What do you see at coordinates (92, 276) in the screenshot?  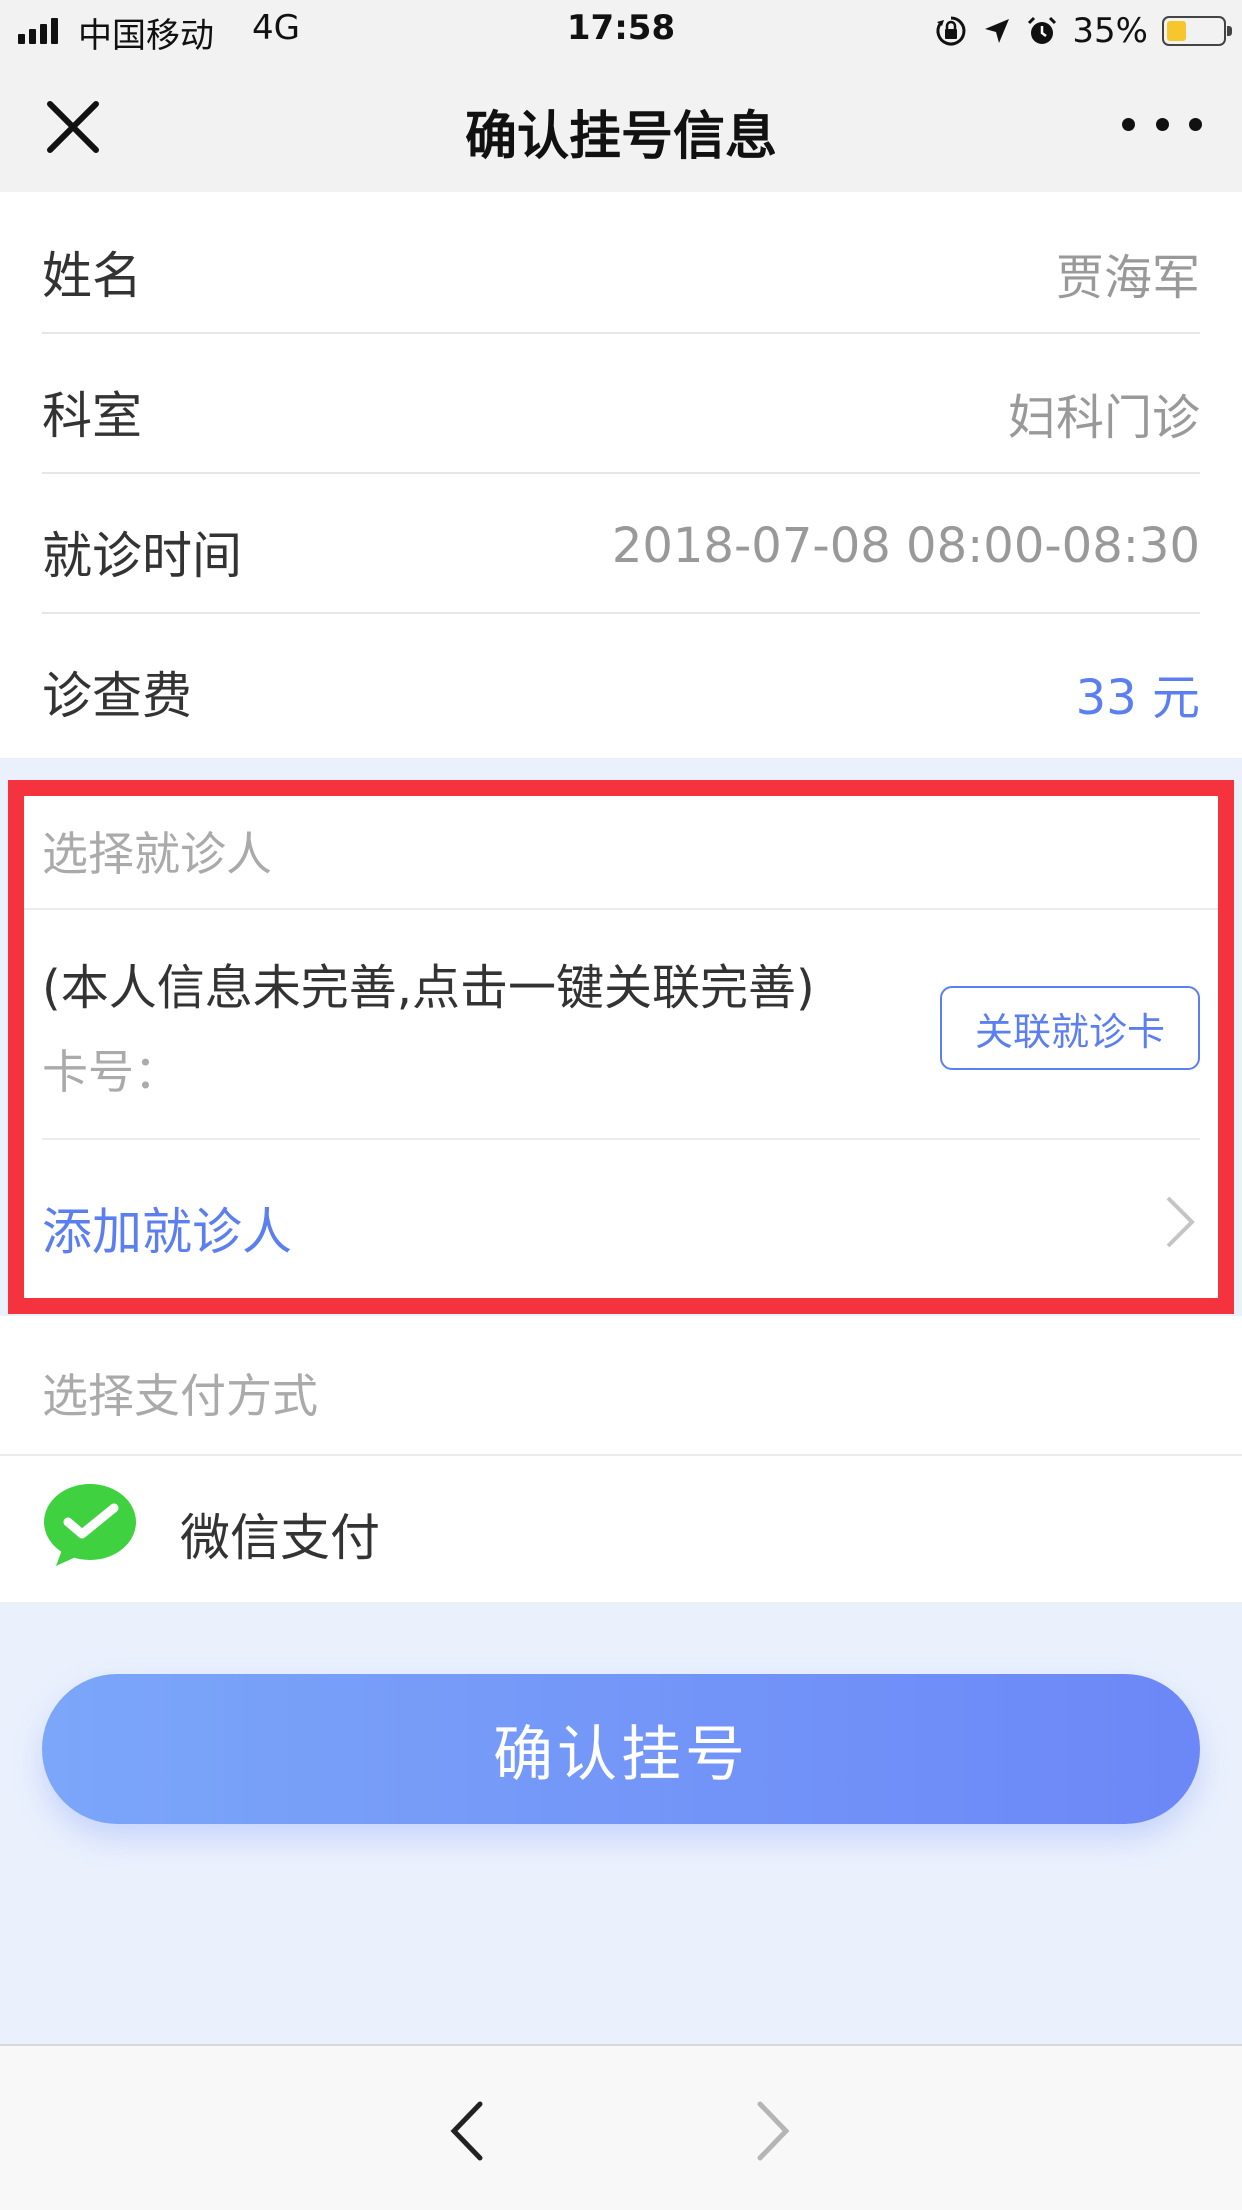 I see `info-label: 姓名` at bounding box center [92, 276].